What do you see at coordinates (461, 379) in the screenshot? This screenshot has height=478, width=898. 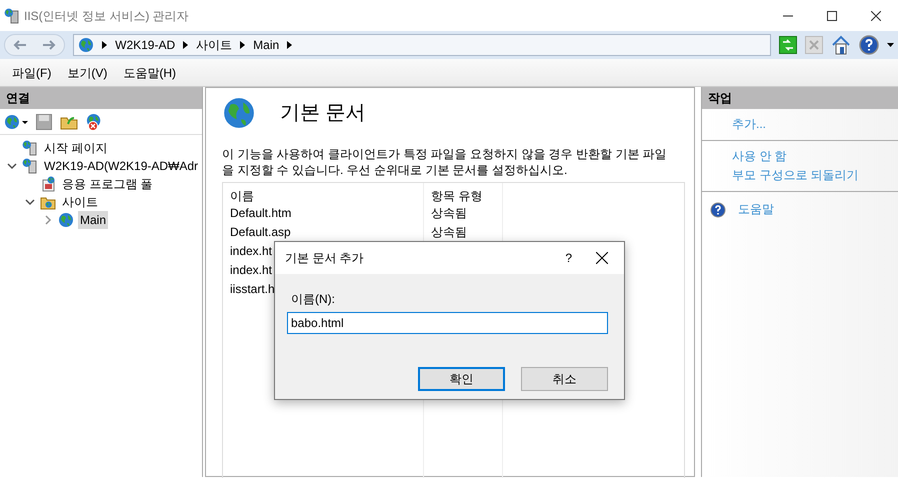 I see `ok-button: 확인` at bounding box center [461, 379].